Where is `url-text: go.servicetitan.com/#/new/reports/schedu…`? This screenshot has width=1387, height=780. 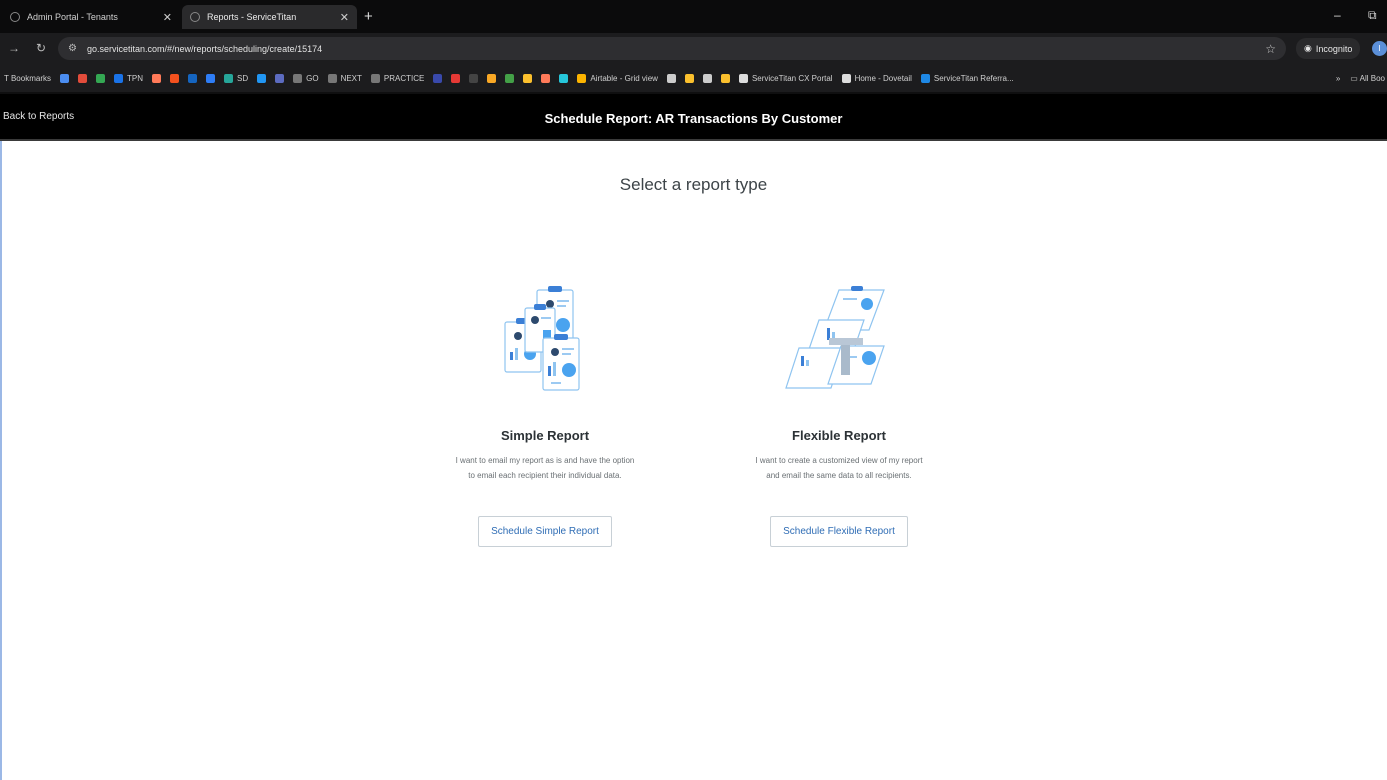
url-text: go.servicetitan.com/#/new/reports/schedu… is located at coordinates (204, 48).